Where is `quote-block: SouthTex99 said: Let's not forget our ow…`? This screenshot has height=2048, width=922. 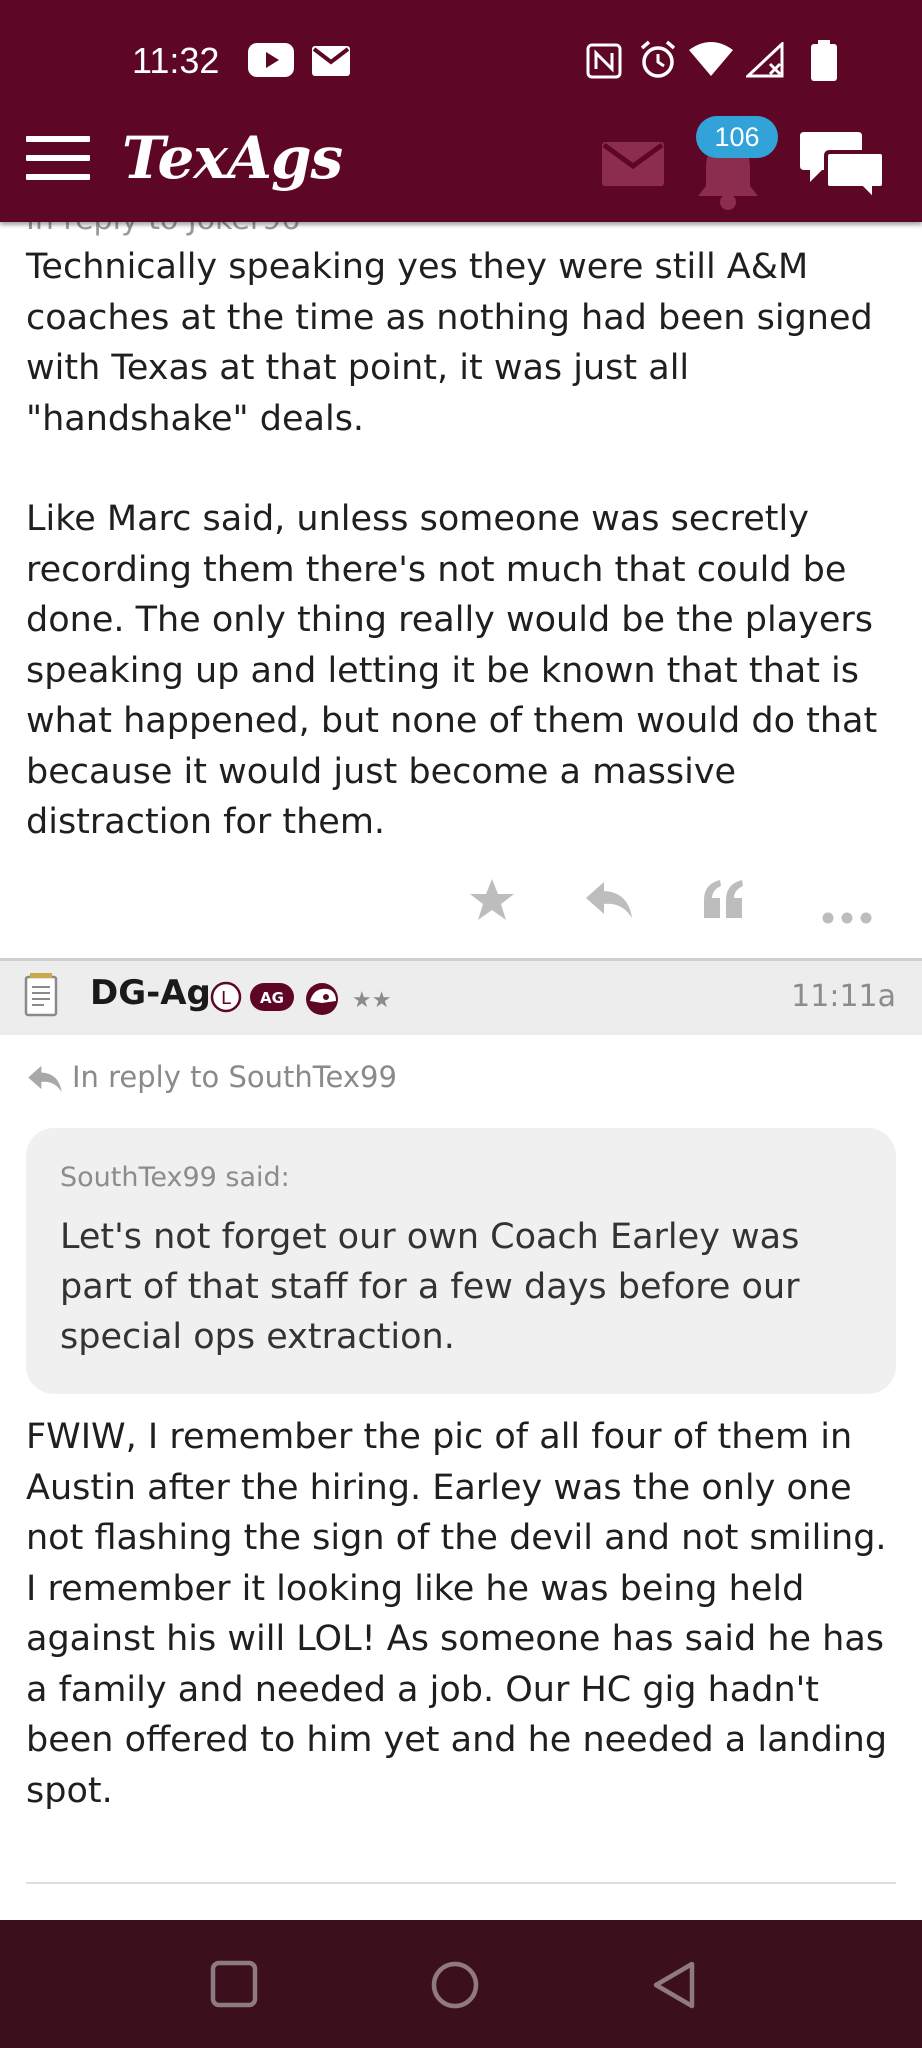
quote-block: SouthTex99 said: Let's not forget our ow… is located at coordinates (461, 1261).